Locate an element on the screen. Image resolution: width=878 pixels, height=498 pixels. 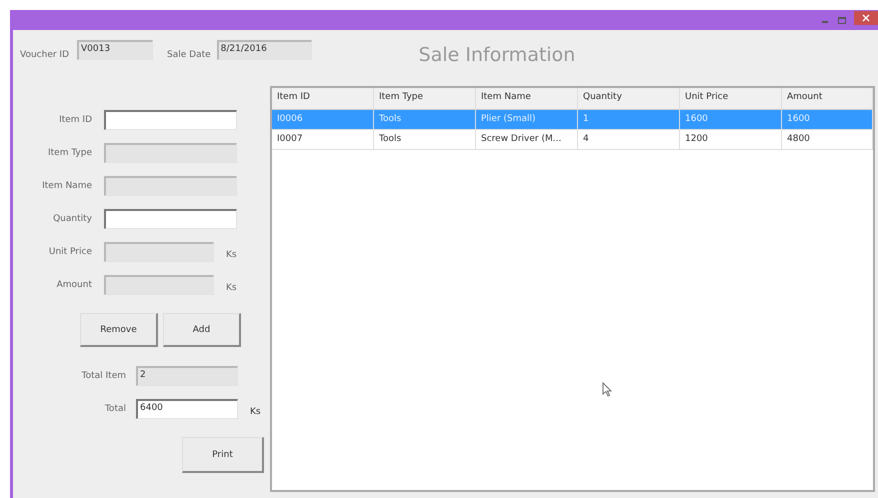
field-label: Voucher ID is located at coordinates (45, 55).